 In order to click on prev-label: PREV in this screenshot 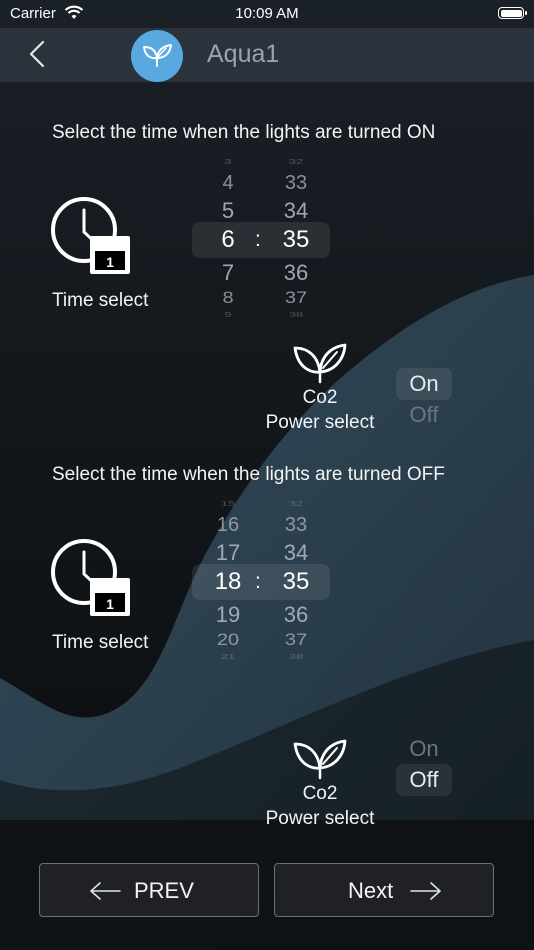, I will do `click(164, 890)`.